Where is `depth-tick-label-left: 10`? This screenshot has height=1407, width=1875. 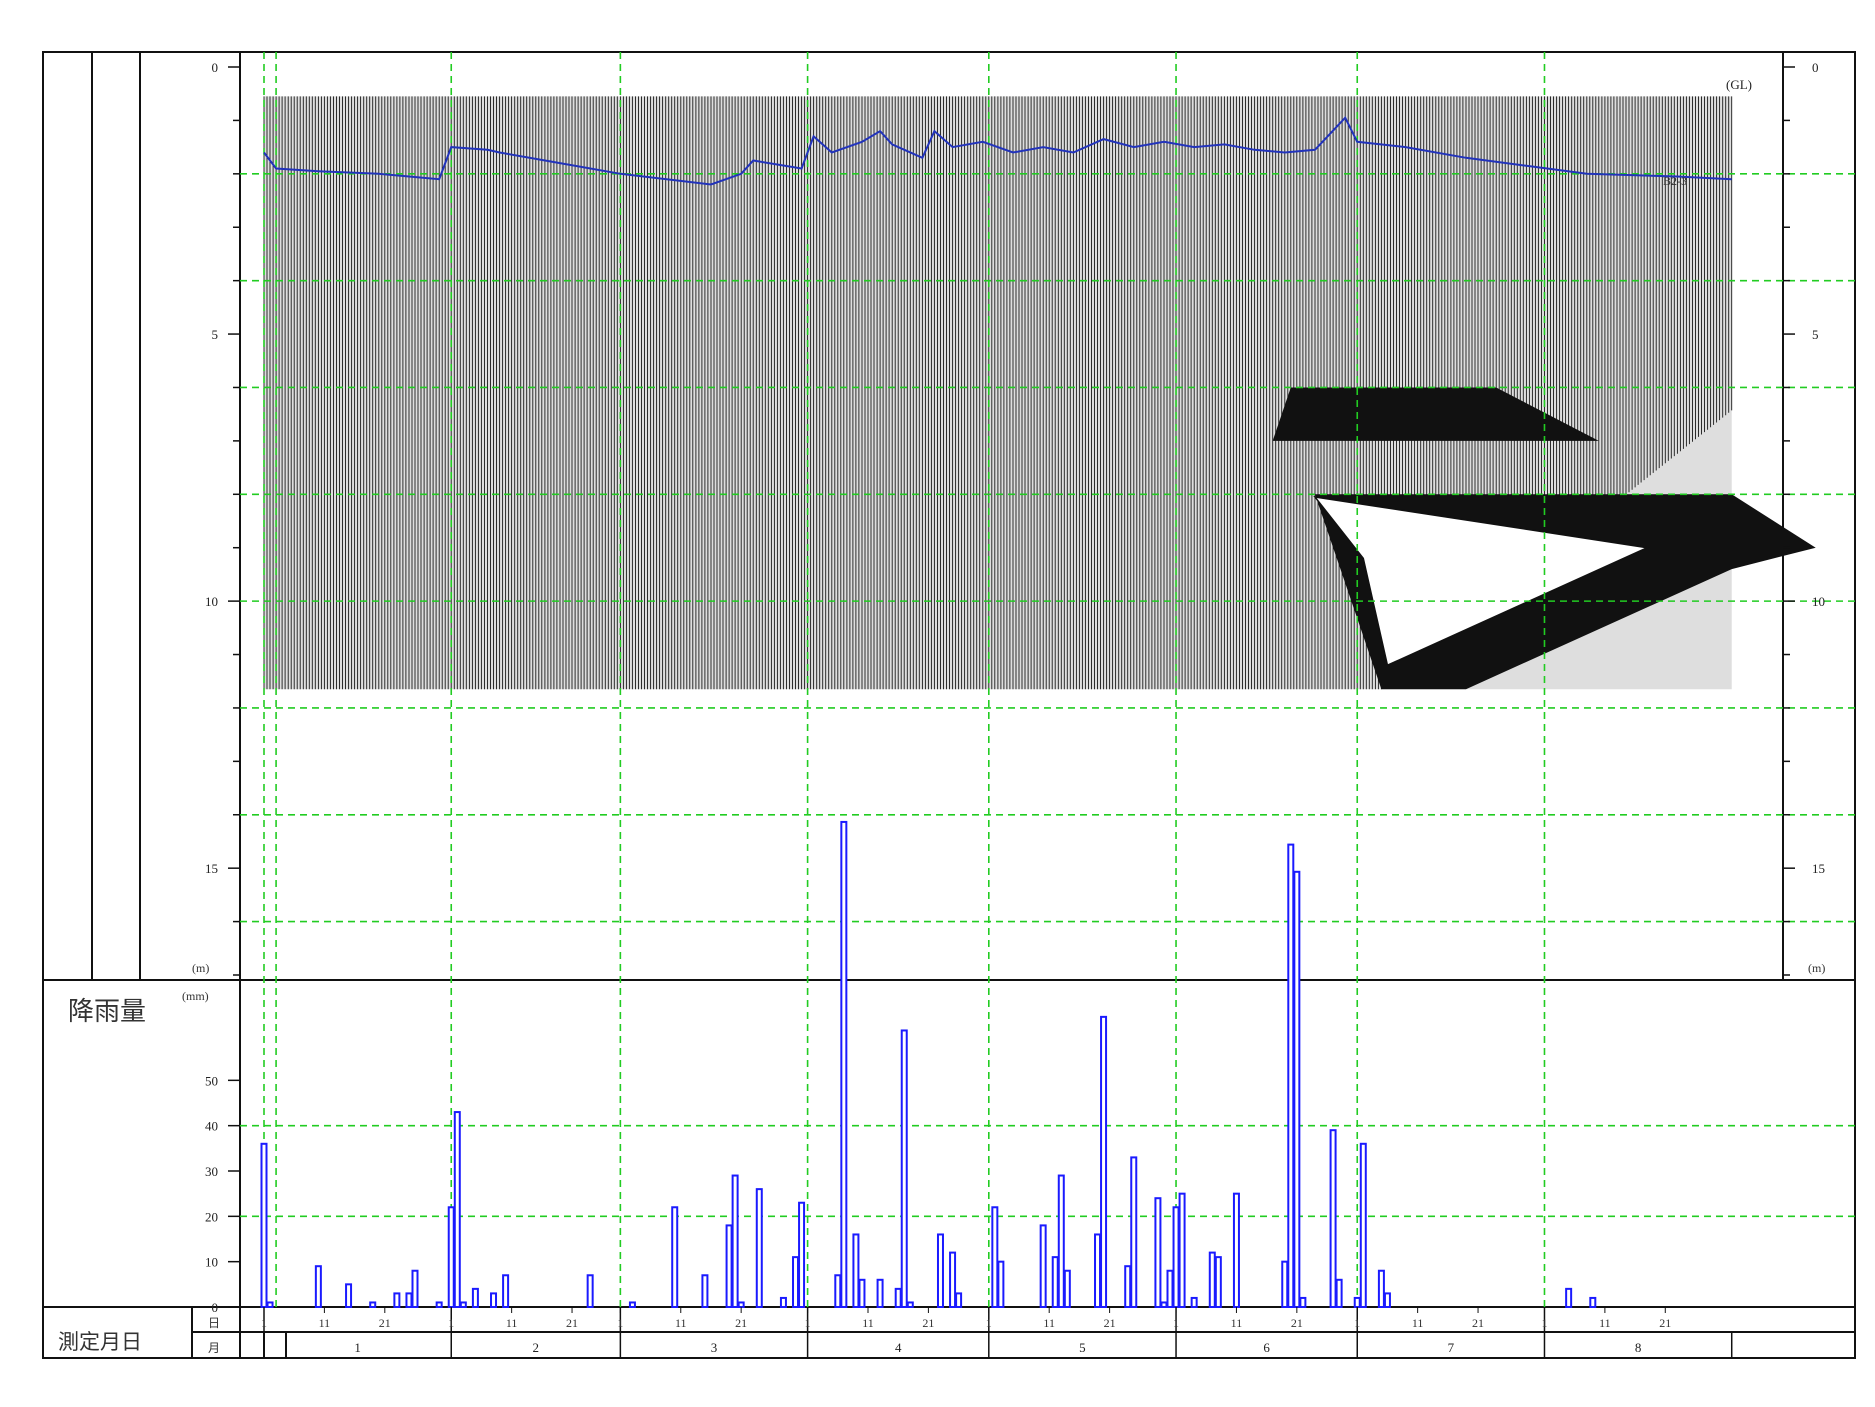
depth-tick-label-left: 10 is located at coordinates (211, 601).